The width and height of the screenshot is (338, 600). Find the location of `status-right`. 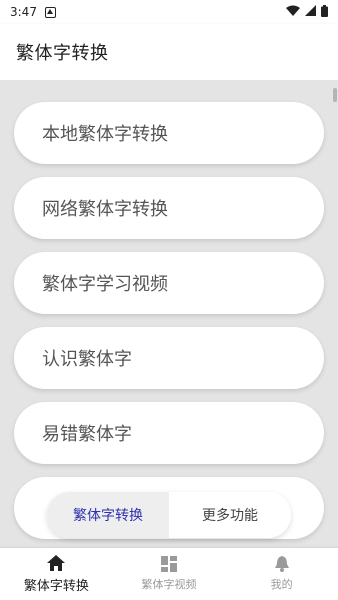

status-right is located at coordinates (307, 12).